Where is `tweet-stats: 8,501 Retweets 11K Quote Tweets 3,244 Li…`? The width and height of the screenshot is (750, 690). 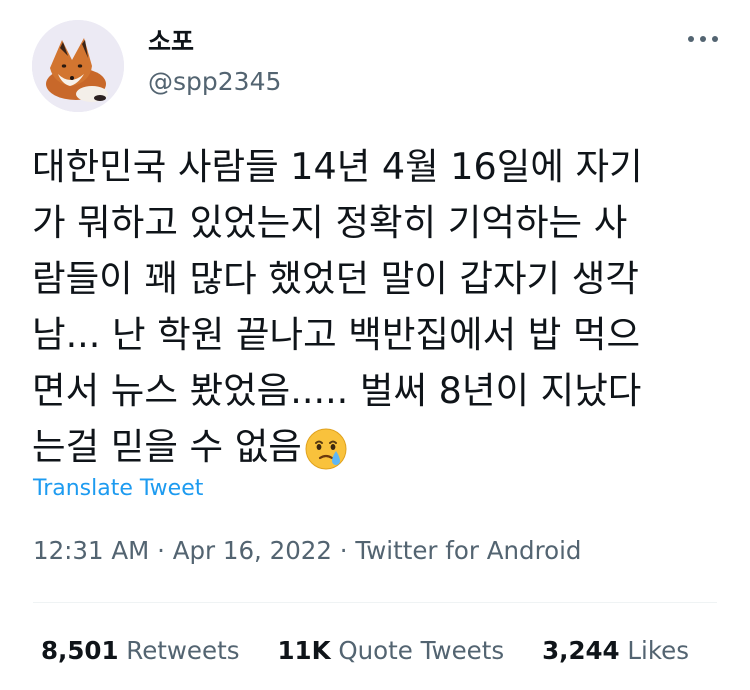
tweet-stats: 8,501 Retweets 11K Quote Tweets 3,244 Li… is located at coordinates (365, 650).